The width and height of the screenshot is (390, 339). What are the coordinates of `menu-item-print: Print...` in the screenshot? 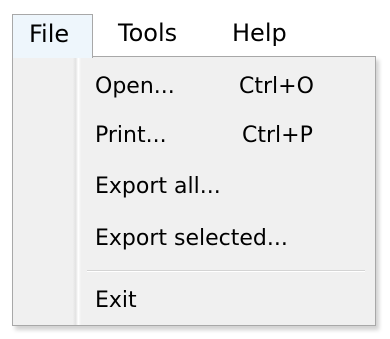 It's located at (131, 136).